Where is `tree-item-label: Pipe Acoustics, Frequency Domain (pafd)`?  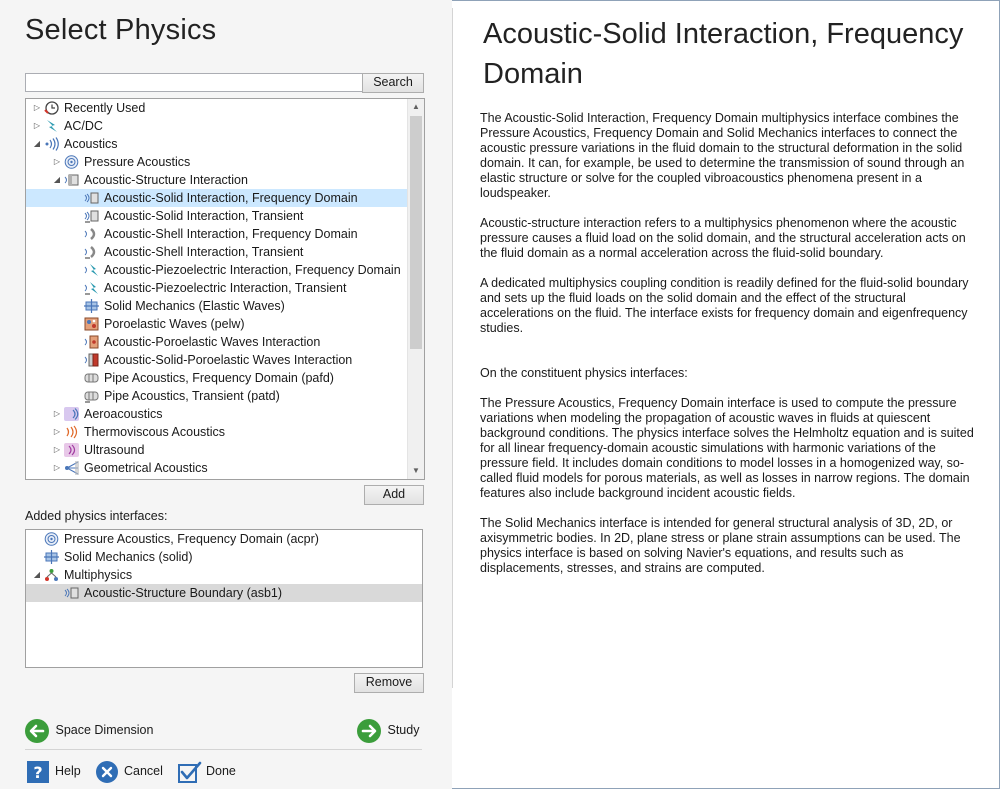
tree-item-label: Pipe Acoustics, Frequency Domain (pafd) is located at coordinates (219, 378).